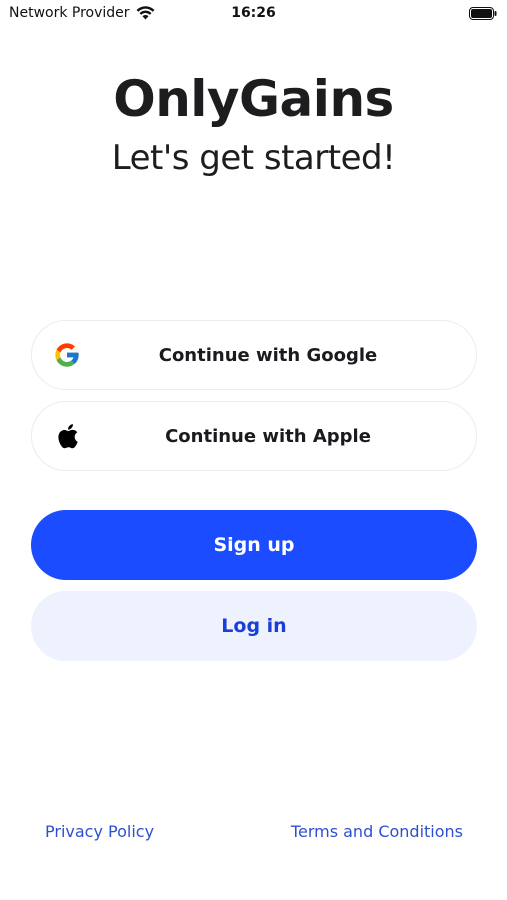 This screenshot has height=900, width=507. I want to click on continue-with-google-button: Continue with Google, so click(254, 355).